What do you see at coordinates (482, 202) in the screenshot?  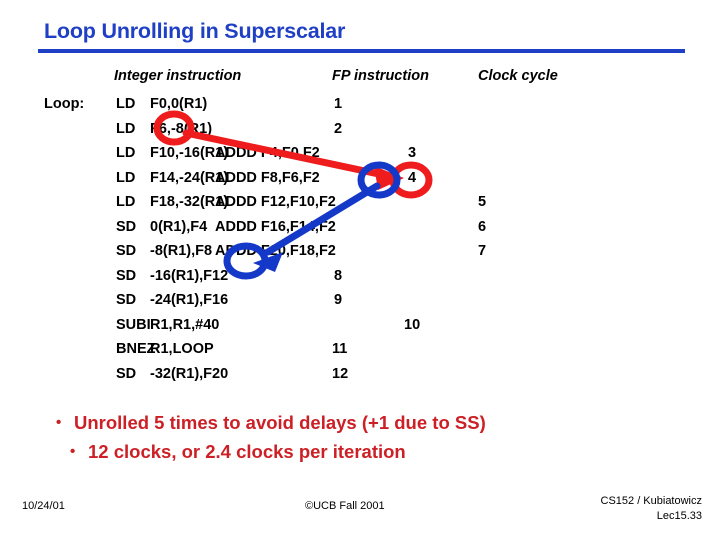 I see `row-clock-cycle: 5` at bounding box center [482, 202].